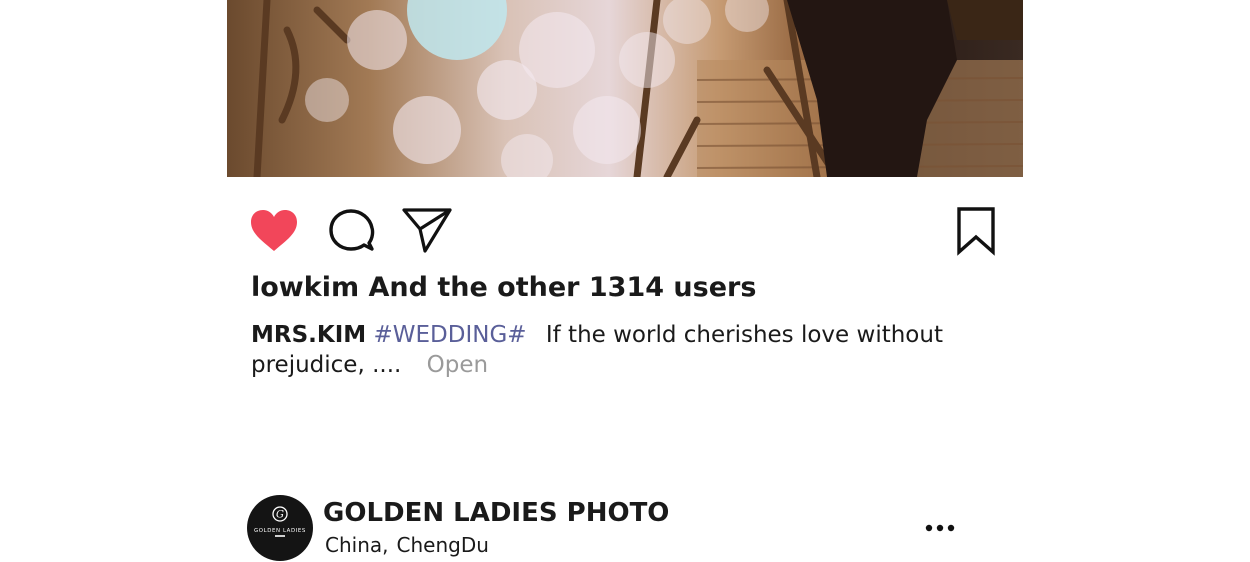  I want to click on location-city: ChengDu, so click(442, 545).